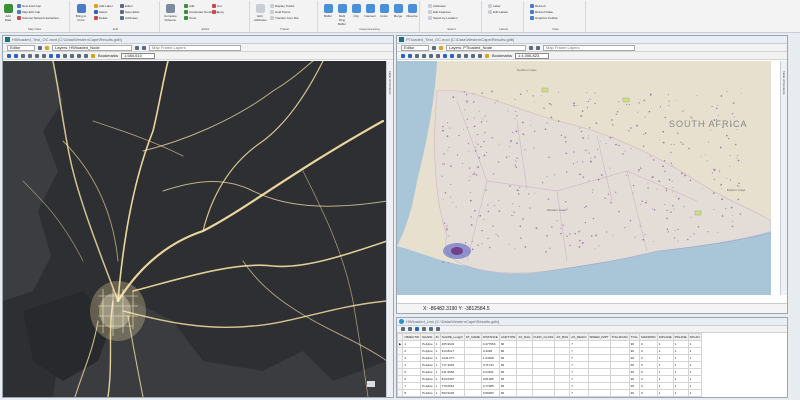  Describe the element at coordinates (412, 365) in the screenshot. I see `table-cell: 4` at that location.